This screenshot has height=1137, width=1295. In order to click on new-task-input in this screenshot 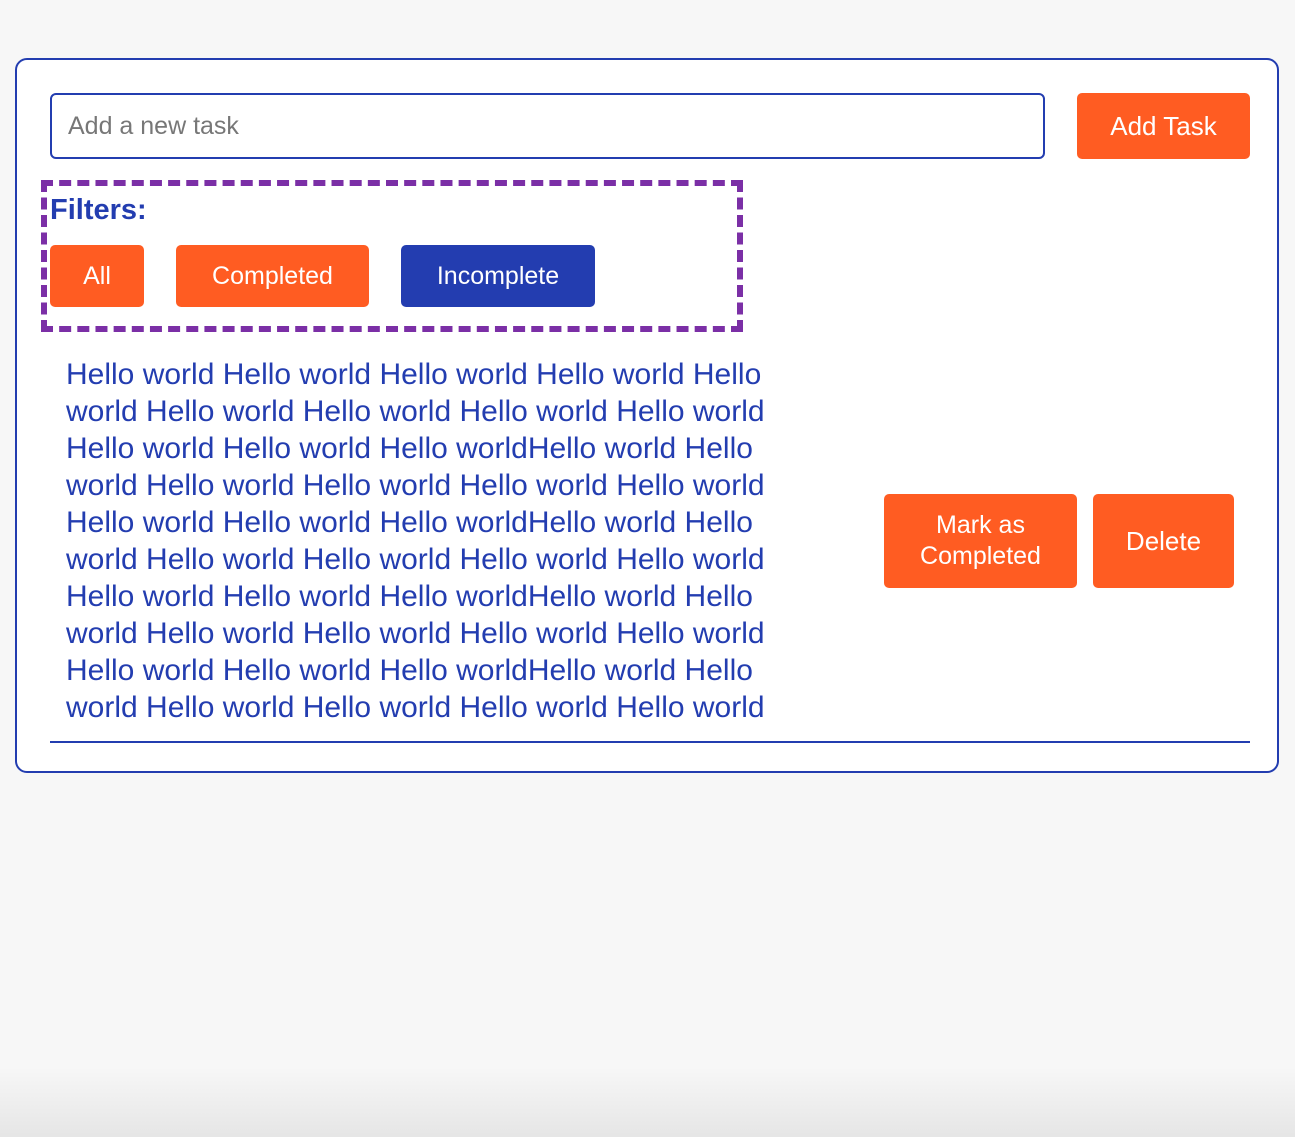, I will do `click(547, 126)`.